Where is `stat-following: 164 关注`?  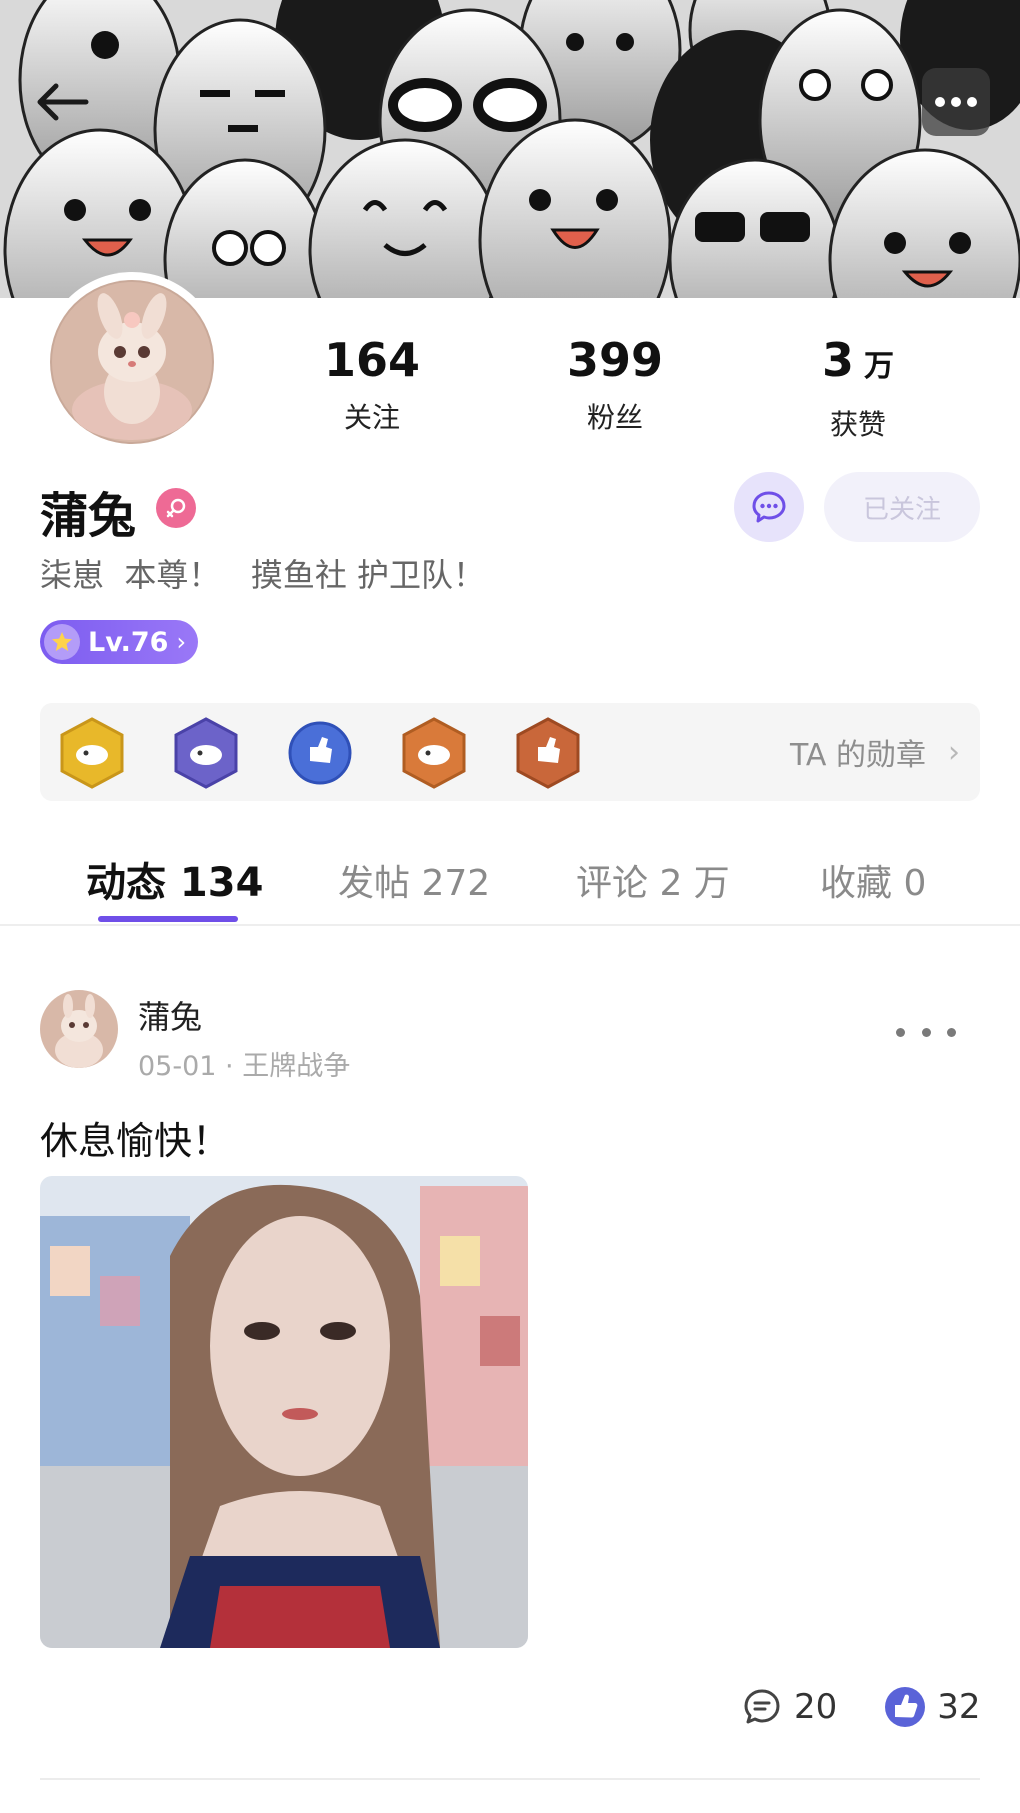 stat-following: 164 关注 is located at coordinates (372, 384).